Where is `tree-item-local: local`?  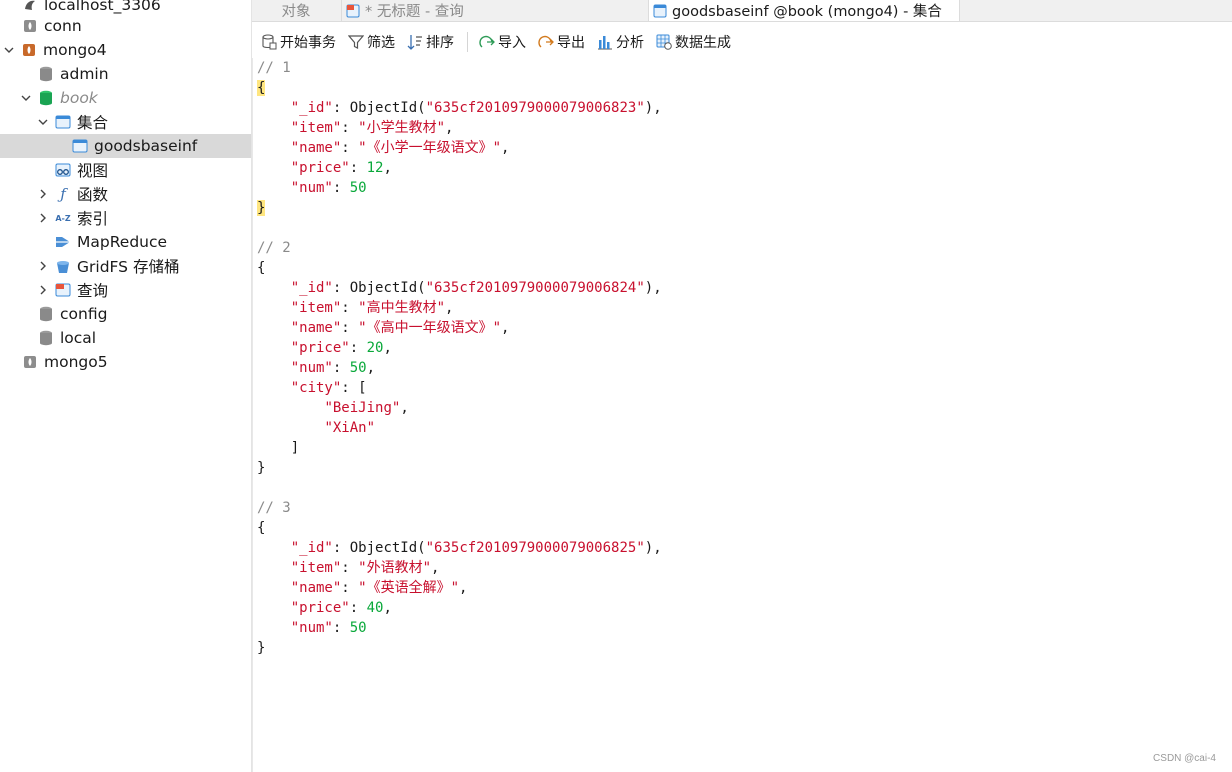
tree-item-local: local is located at coordinates (125, 338).